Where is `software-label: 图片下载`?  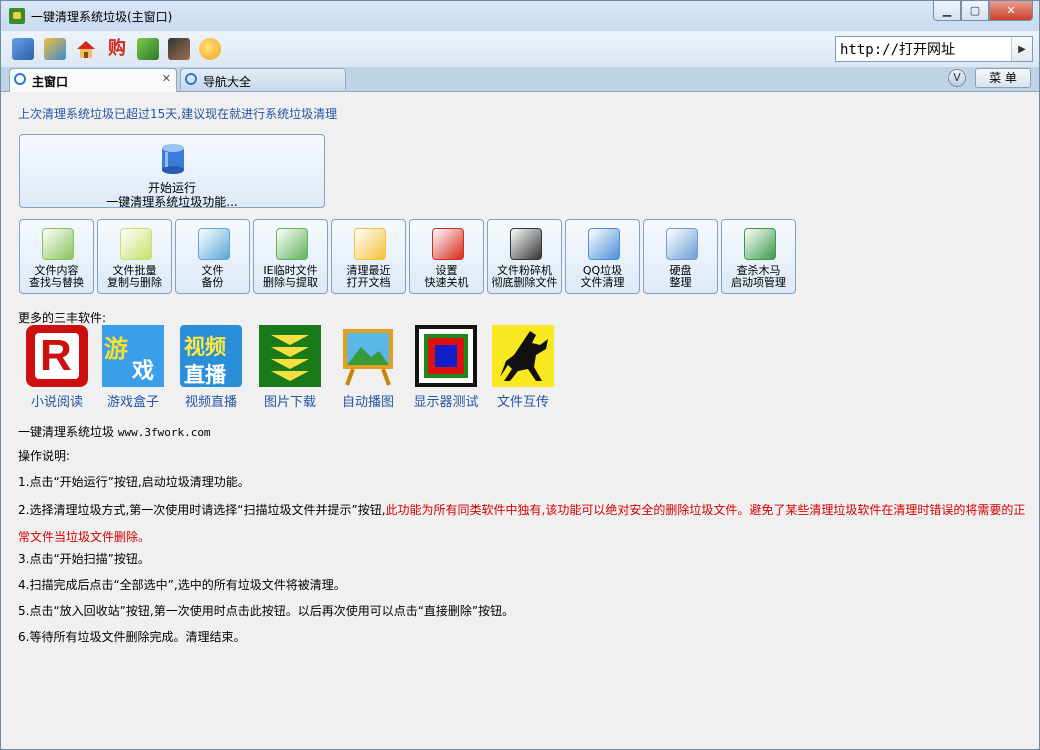 software-label: 图片下载 is located at coordinates (289, 402).